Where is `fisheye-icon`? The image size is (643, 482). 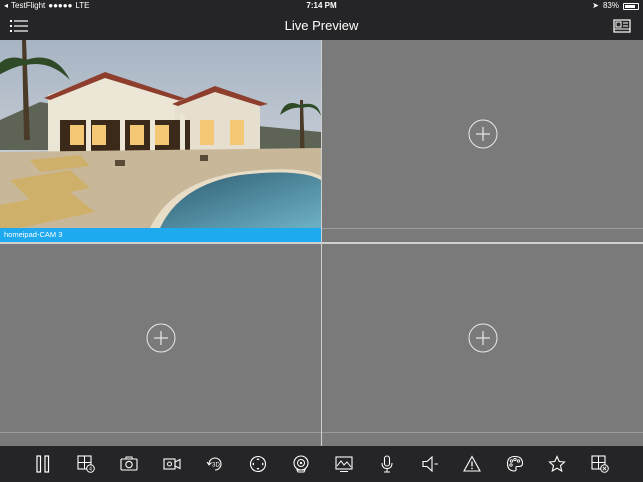 fisheye-icon is located at coordinates (258, 464).